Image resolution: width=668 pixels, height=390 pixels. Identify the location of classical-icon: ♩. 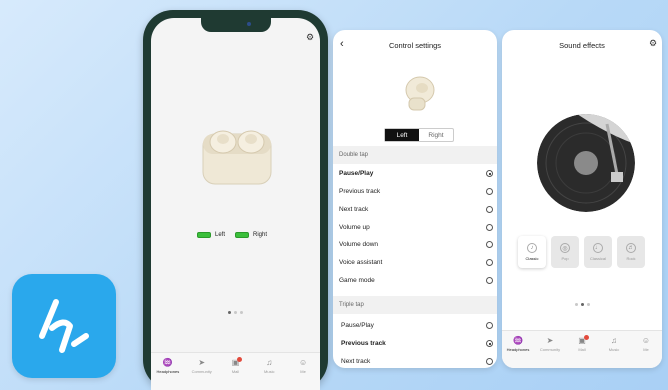
(598, 248).